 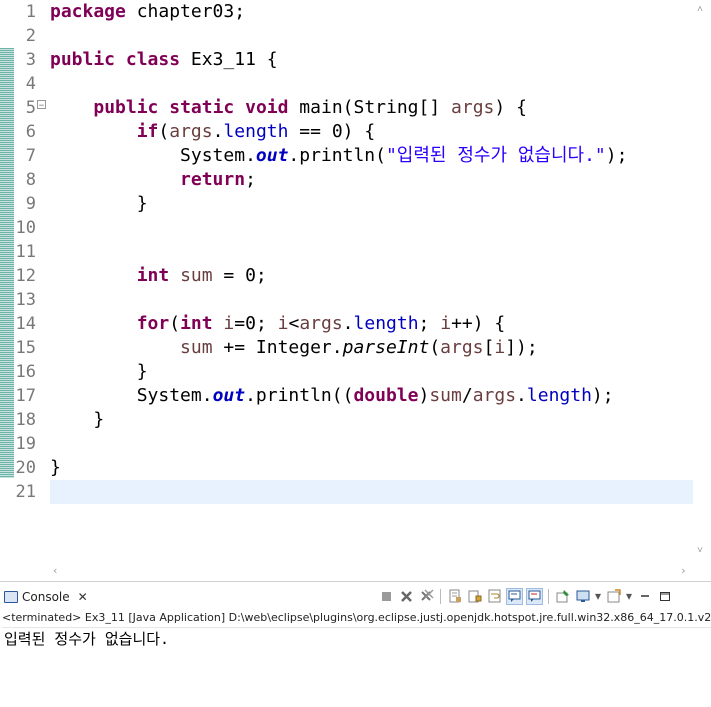 I want to click on line-number: 5, so click(x=30, y=108).